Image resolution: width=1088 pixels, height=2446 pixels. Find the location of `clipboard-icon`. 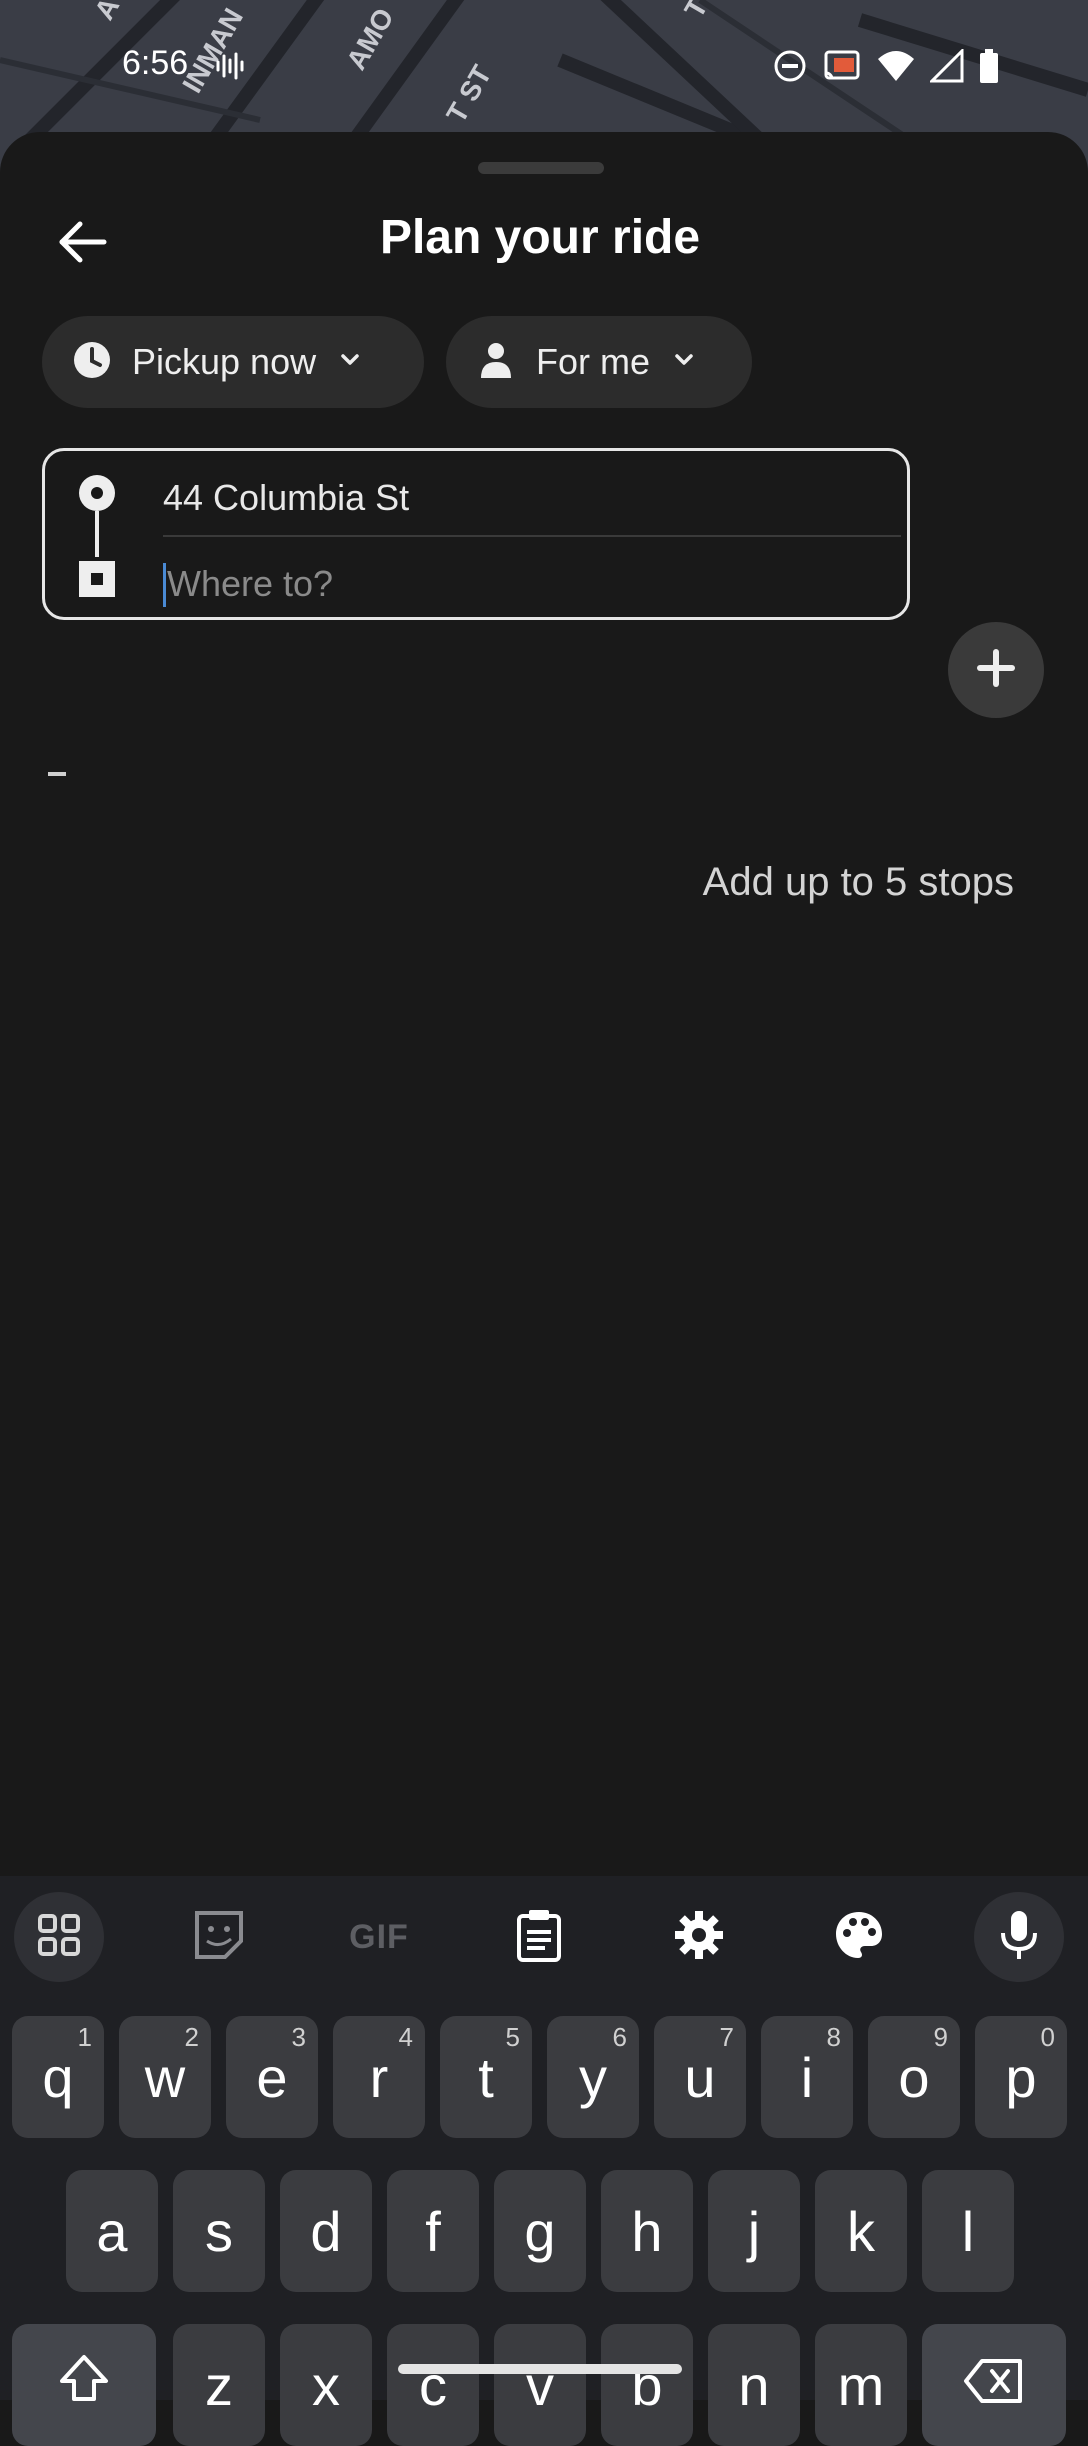

clipboard-icon is located at coordinates (539, 1937).